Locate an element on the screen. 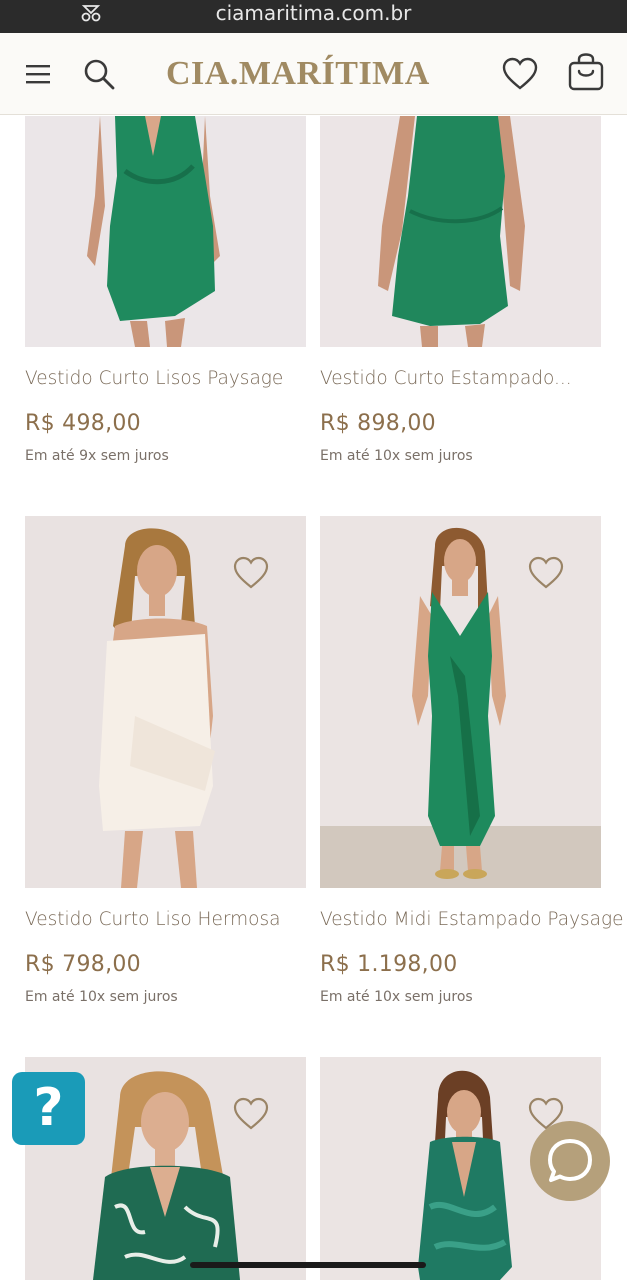 This screenshot has height=1280, width=627. shopping-bag-icon is located at coordinates (586, 72).